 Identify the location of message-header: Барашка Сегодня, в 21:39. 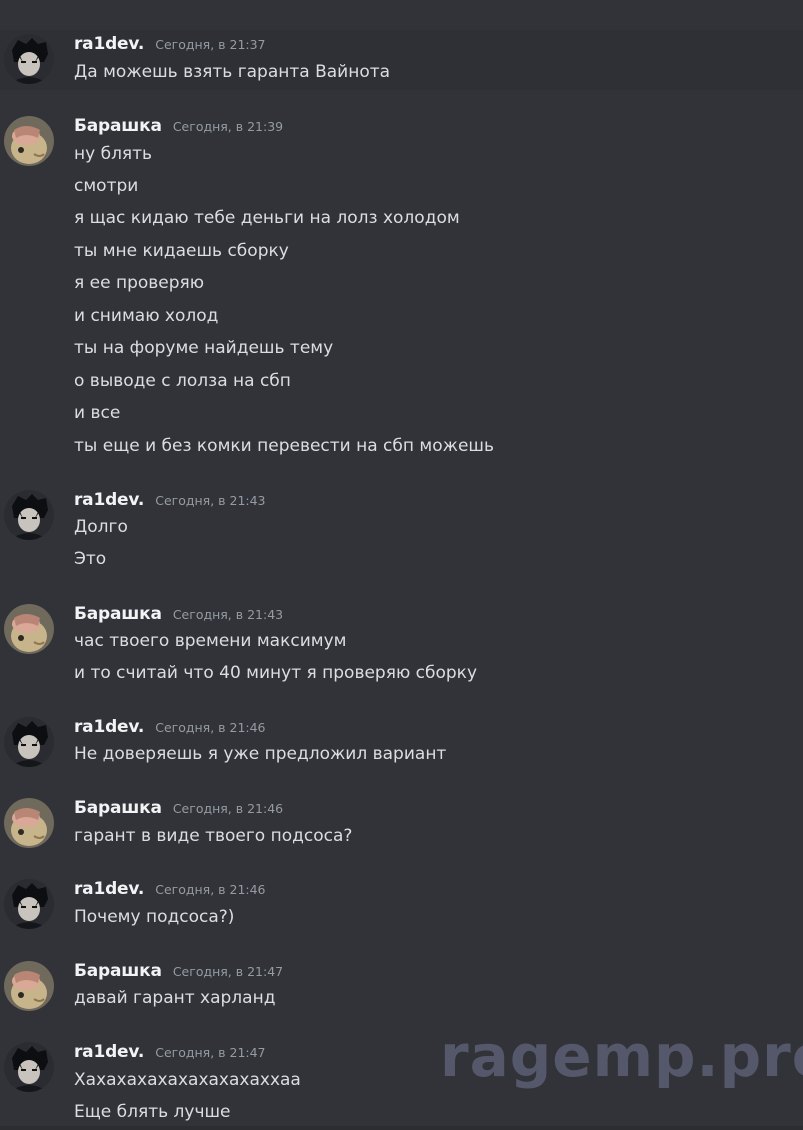
(178, 128).